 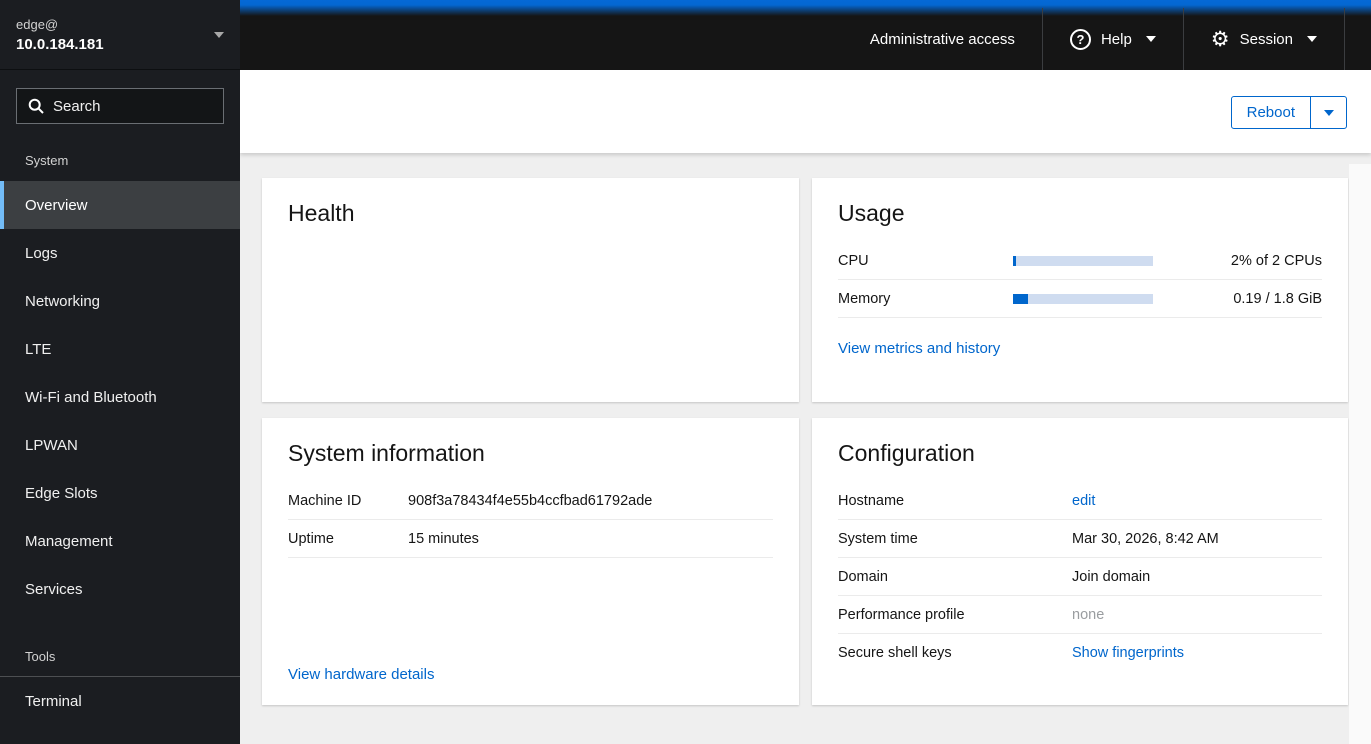 I want to click on sidebar-item-wifi-bluetooth: Wi-Fi and Bluetooth, so click(x=120, y=397).